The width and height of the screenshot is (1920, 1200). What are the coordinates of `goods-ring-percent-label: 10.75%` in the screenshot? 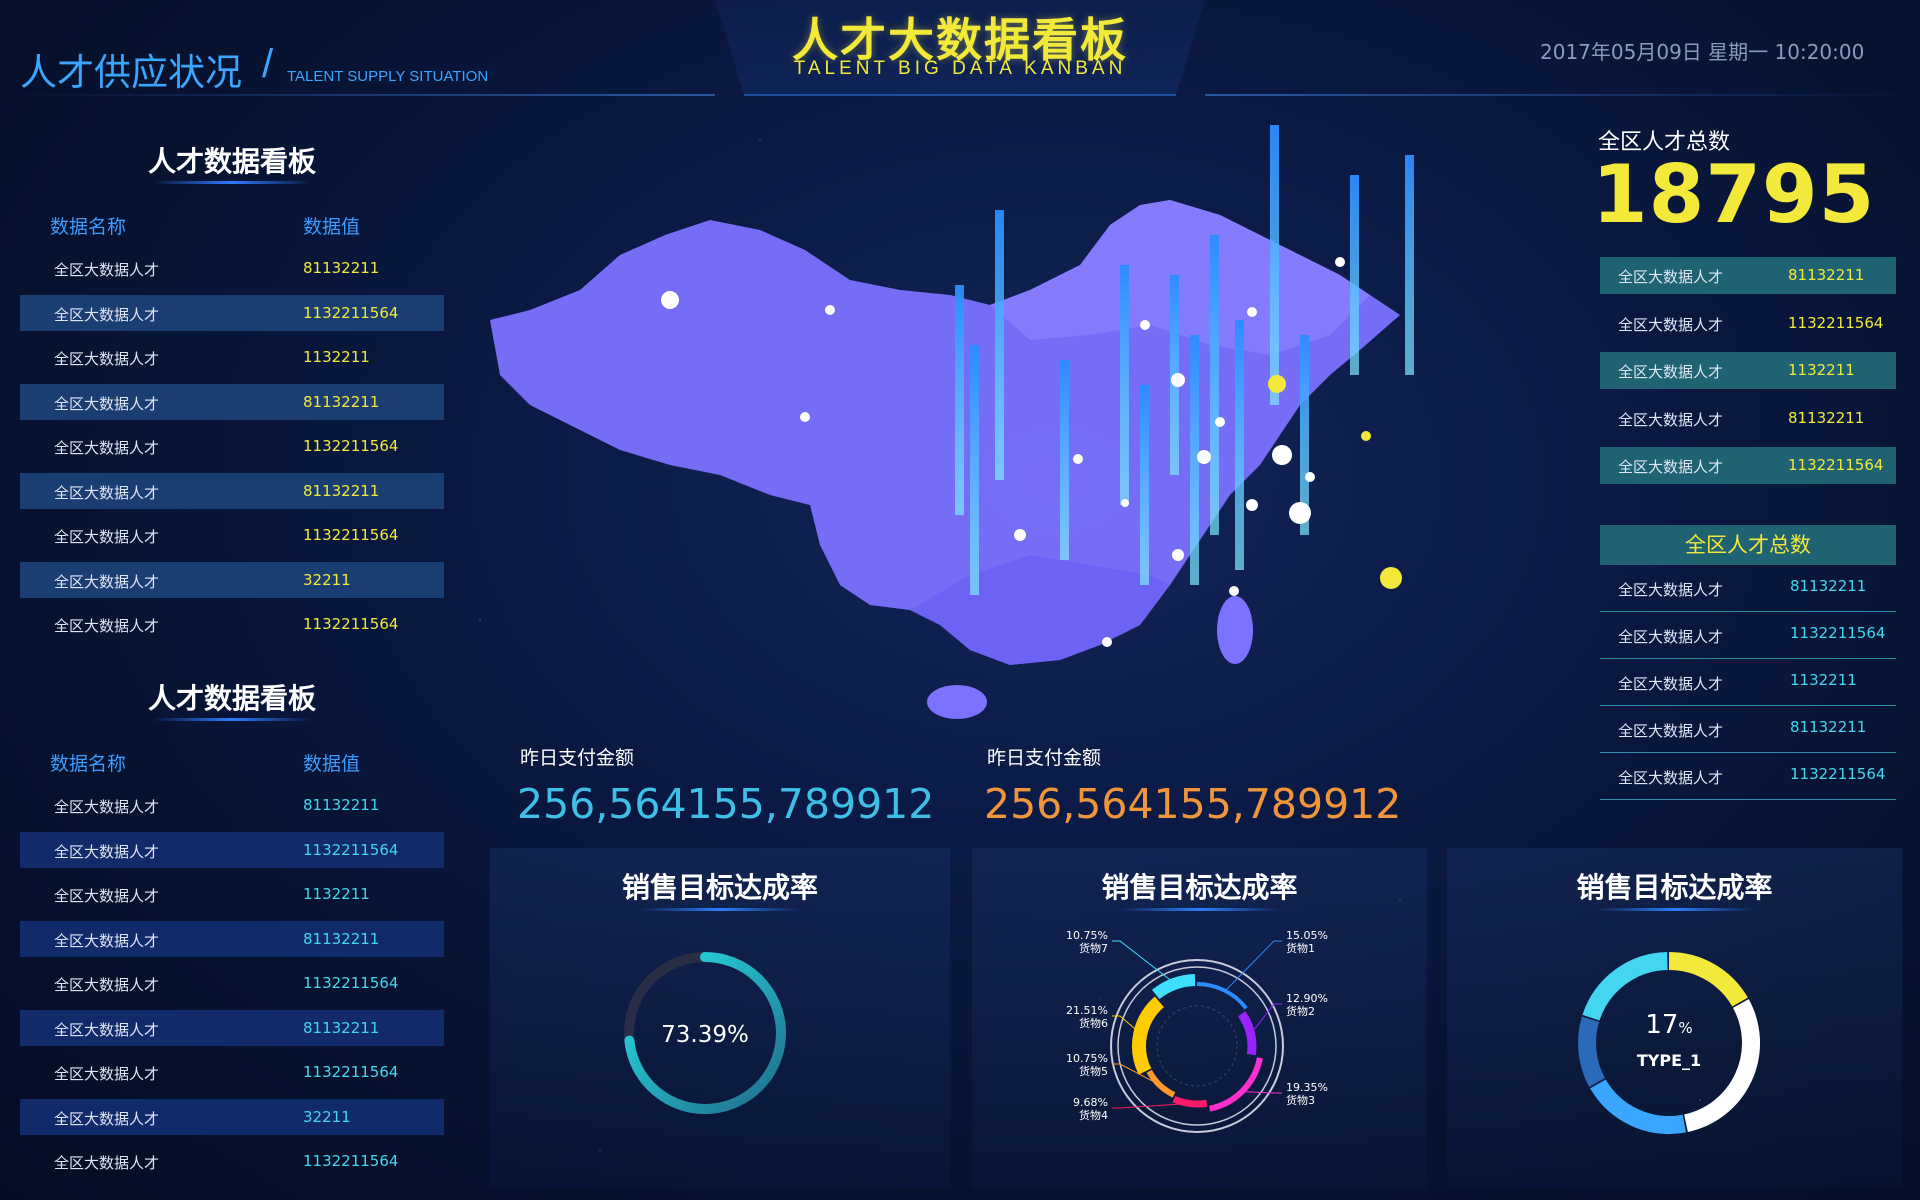 It's located at (1087, 935).